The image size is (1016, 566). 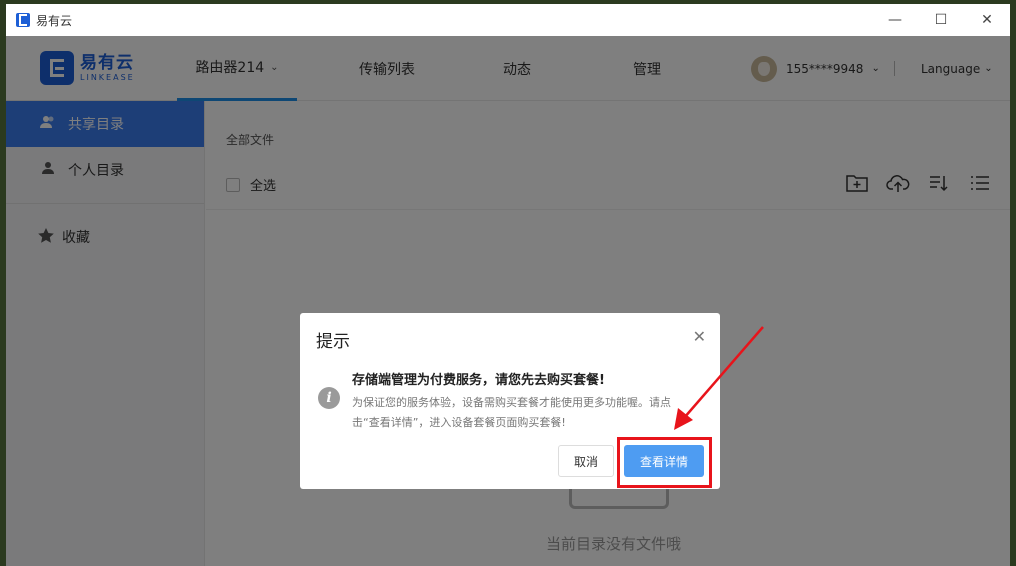 I want to click on maximize-button: ☐, so click(x=941, y=20).